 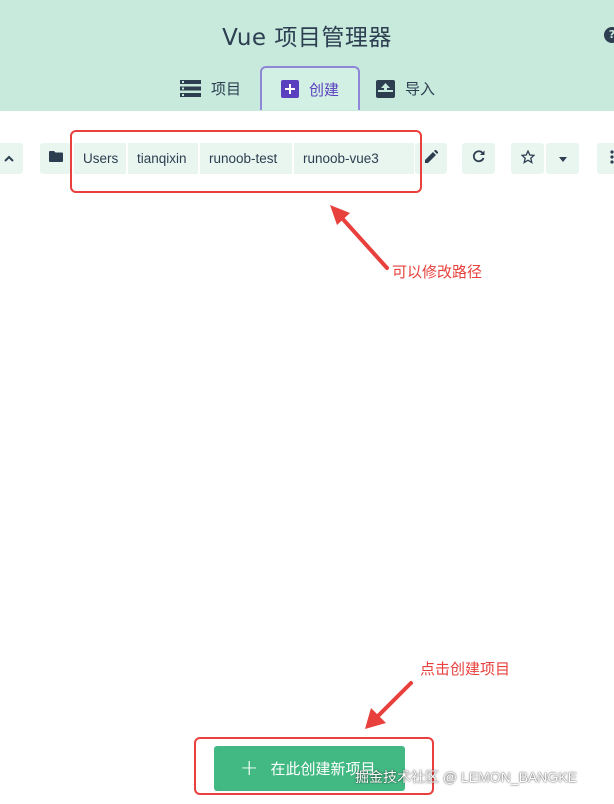 I want to click on folder-button, so click(x=55, y=158).